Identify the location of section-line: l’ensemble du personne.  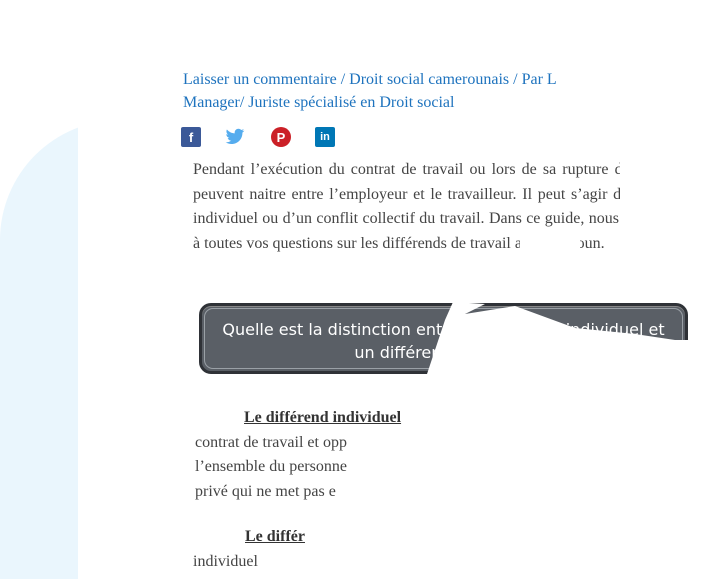
(271, 466).